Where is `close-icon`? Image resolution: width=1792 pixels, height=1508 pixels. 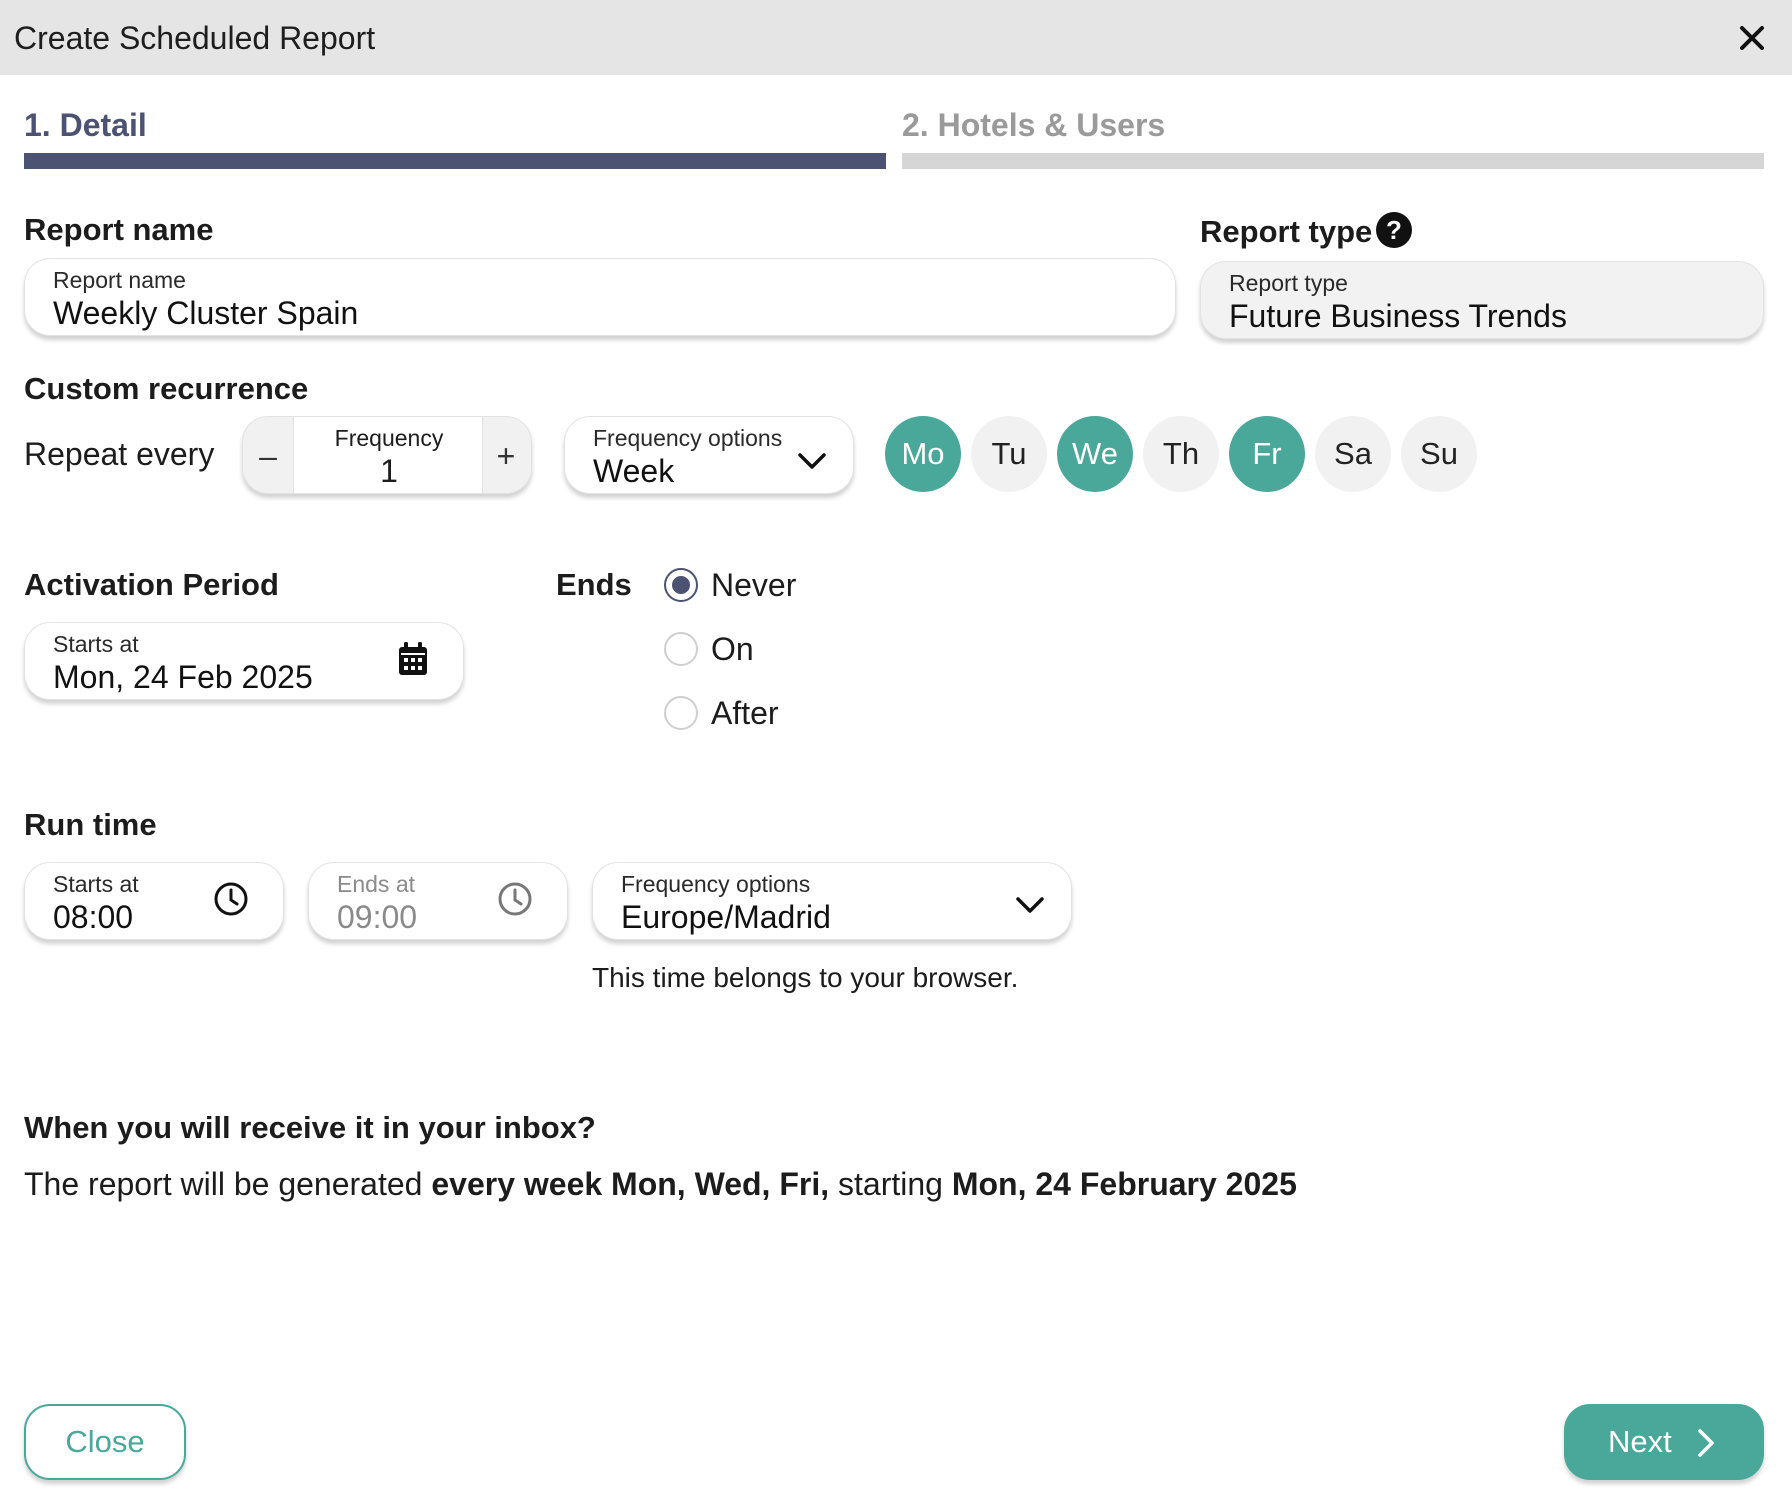 close-icon is located at coordinates (1752, 38).